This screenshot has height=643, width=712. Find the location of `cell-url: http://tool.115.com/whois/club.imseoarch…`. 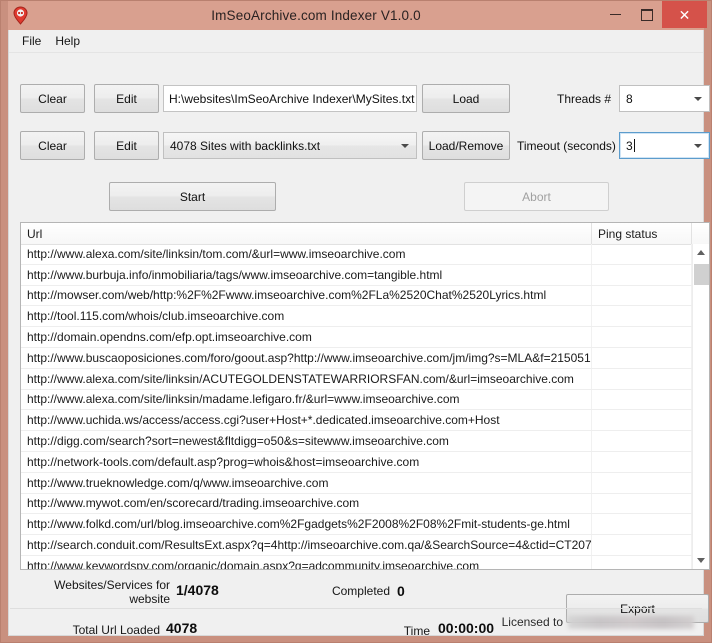

cell-url: http://tool.115.com/whois/club.imseoarch… is located at coordinates (306, 316).